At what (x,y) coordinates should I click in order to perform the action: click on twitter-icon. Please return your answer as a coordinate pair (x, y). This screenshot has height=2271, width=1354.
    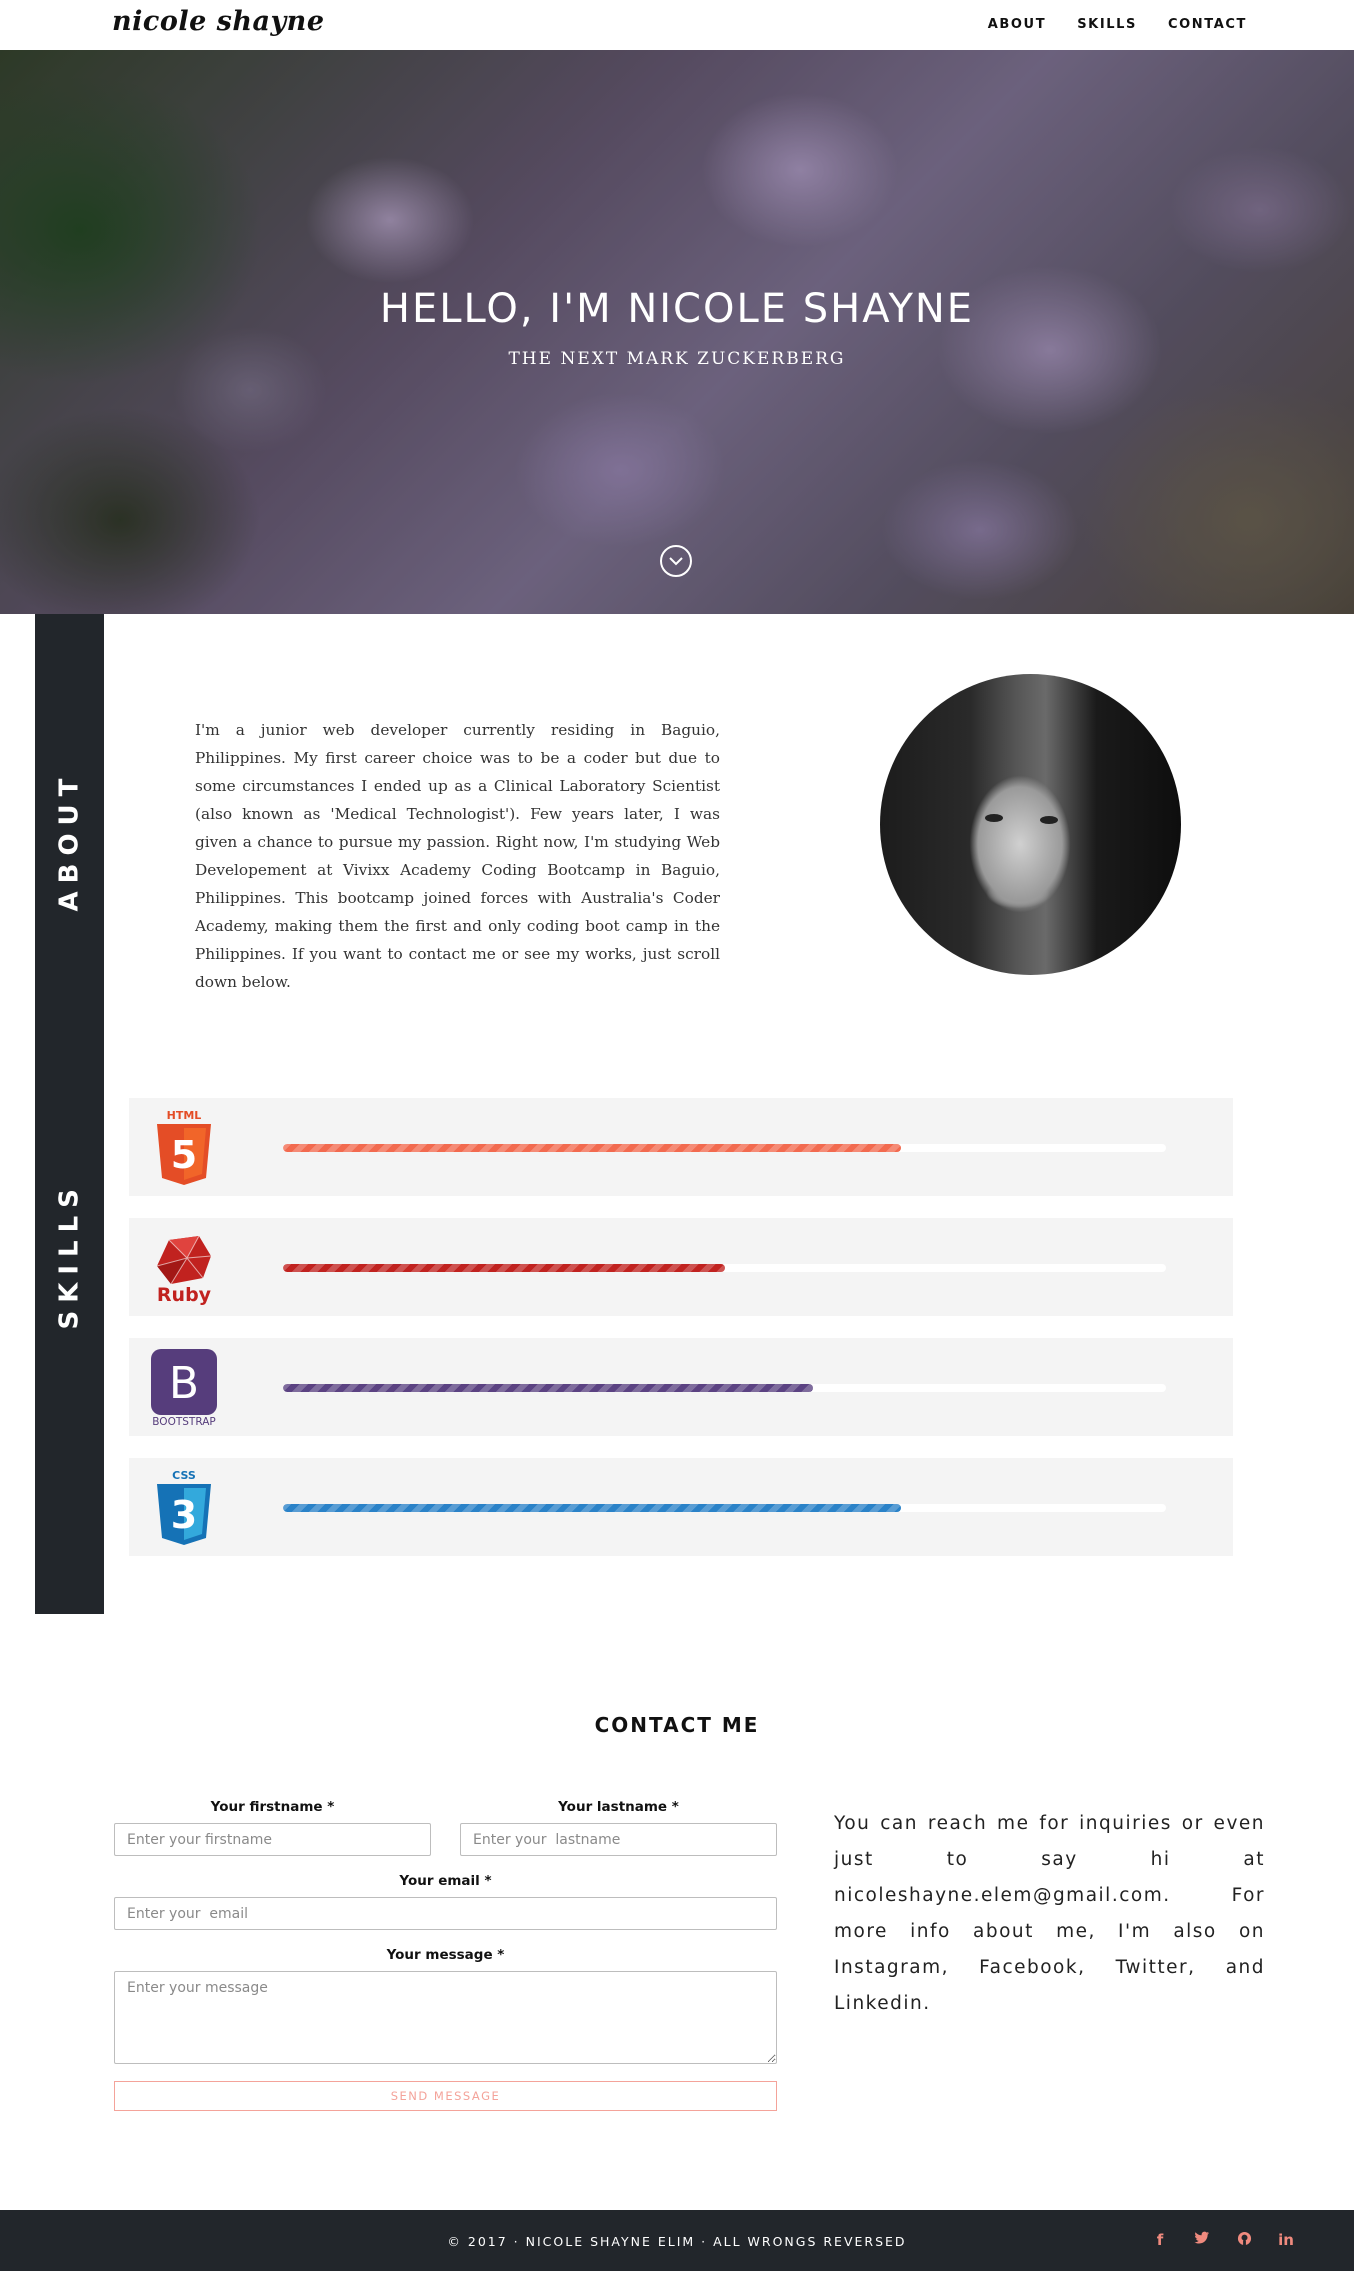
    Looking at the image, I should click on (1202, 2240).